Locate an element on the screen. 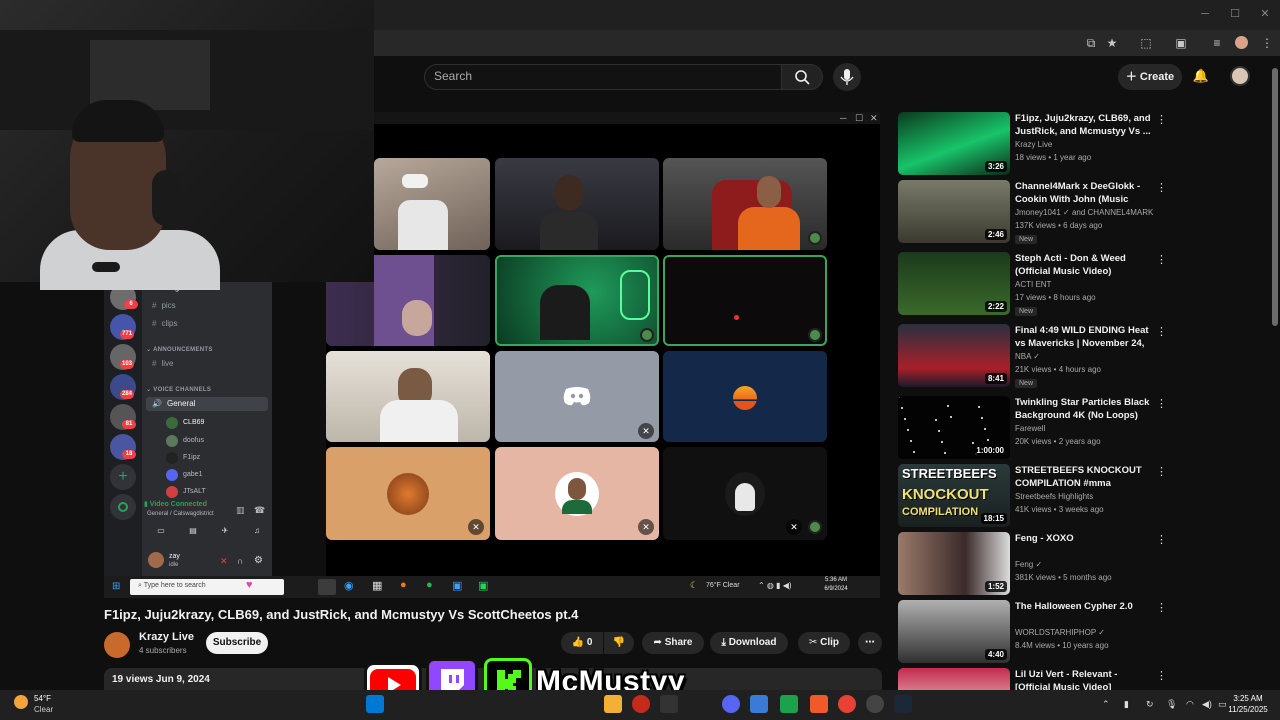 This screenshot has width=1280, height=720. bookmark-star-icon: ★ is located at coordinates (1112, 43).